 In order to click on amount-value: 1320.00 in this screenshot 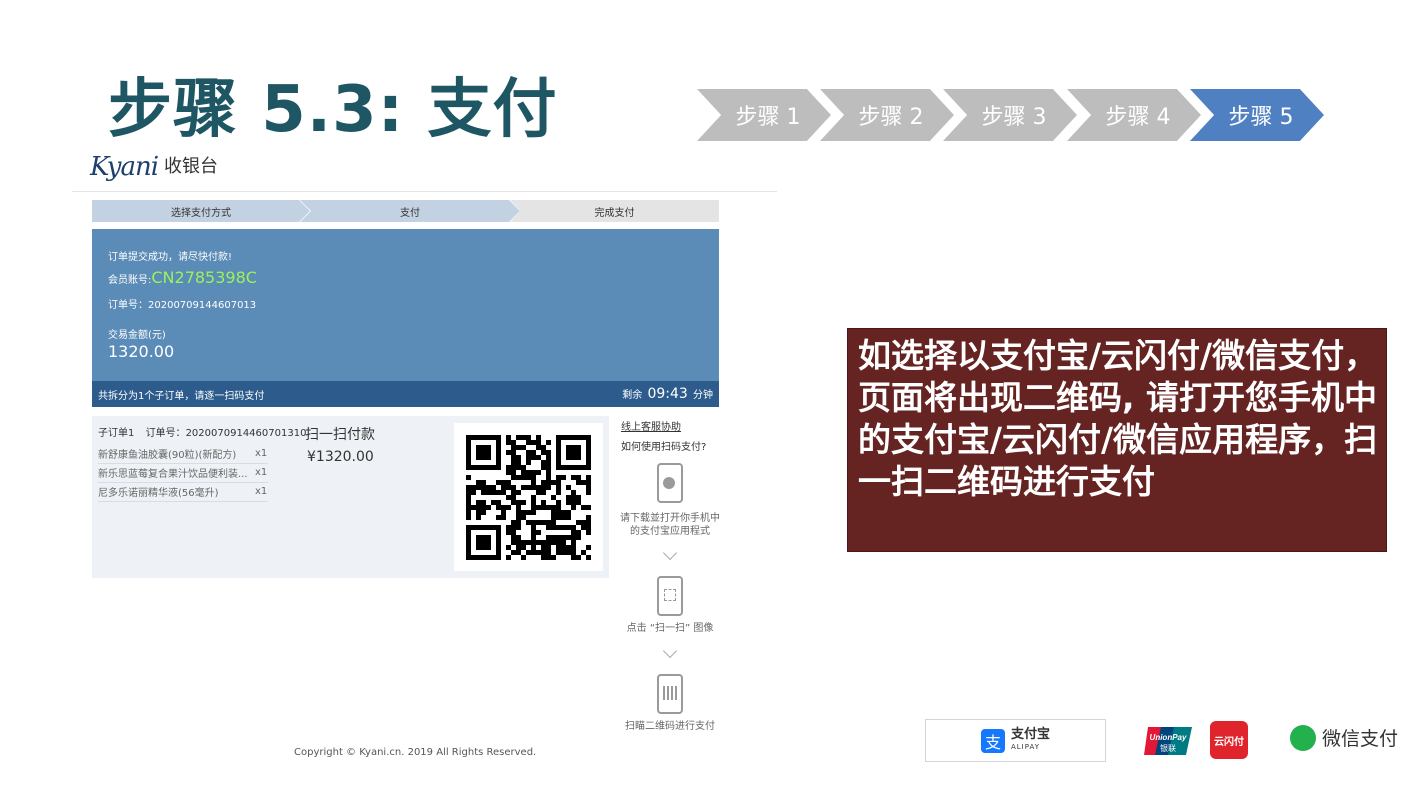, I will do `click(141, 351)`.